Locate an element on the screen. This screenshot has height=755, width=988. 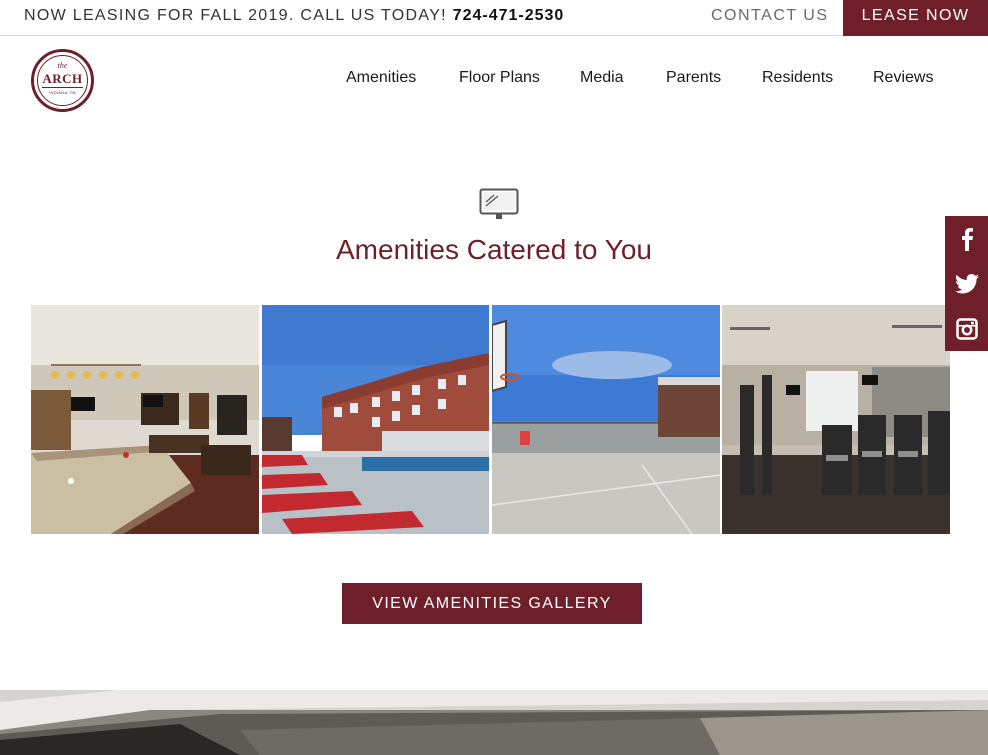
monitor-icon is located at coordinates (499, 205).